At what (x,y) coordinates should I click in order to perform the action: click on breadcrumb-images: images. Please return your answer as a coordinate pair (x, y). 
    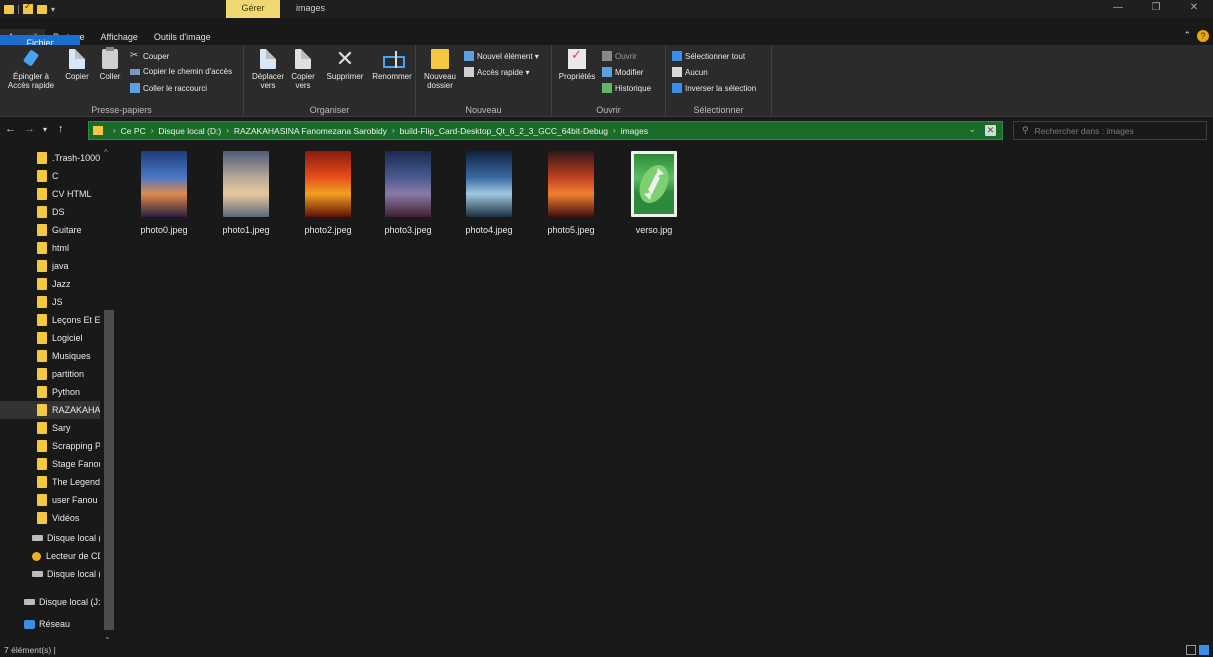
    Looking at the image, I should click on (634, 131).